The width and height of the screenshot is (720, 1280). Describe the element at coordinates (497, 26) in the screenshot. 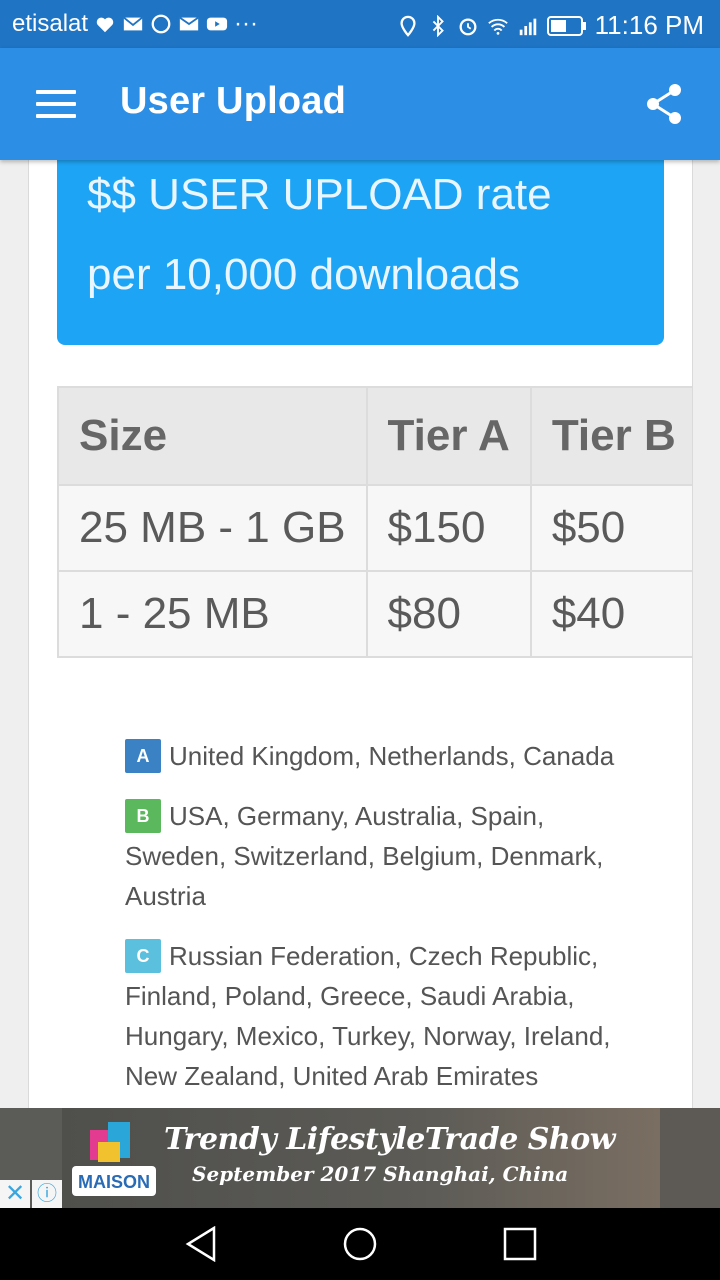

I see `wifi-icon` at that location.